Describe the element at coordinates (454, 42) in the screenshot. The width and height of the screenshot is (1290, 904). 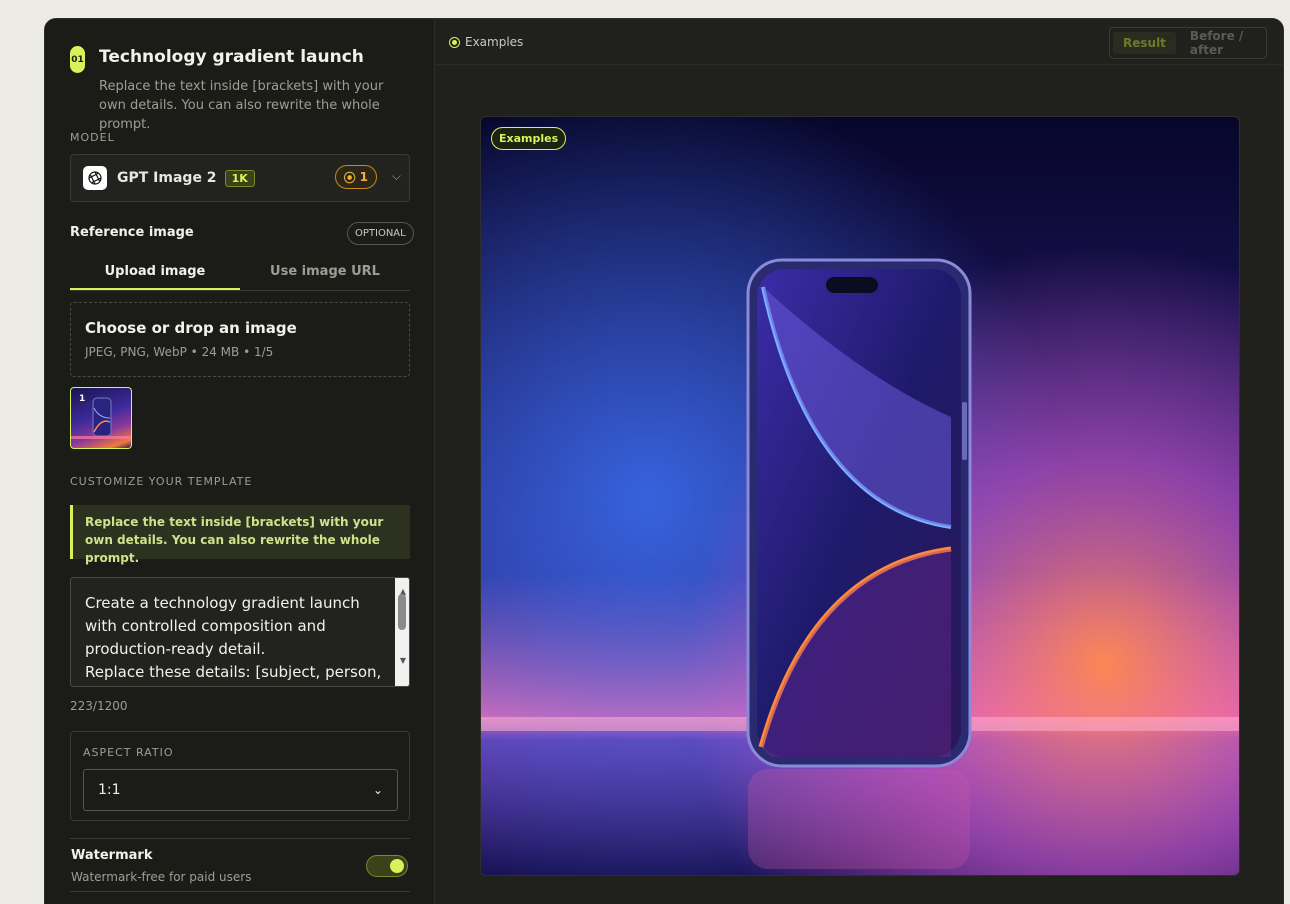
I see `radio-dot-icon` at that location.